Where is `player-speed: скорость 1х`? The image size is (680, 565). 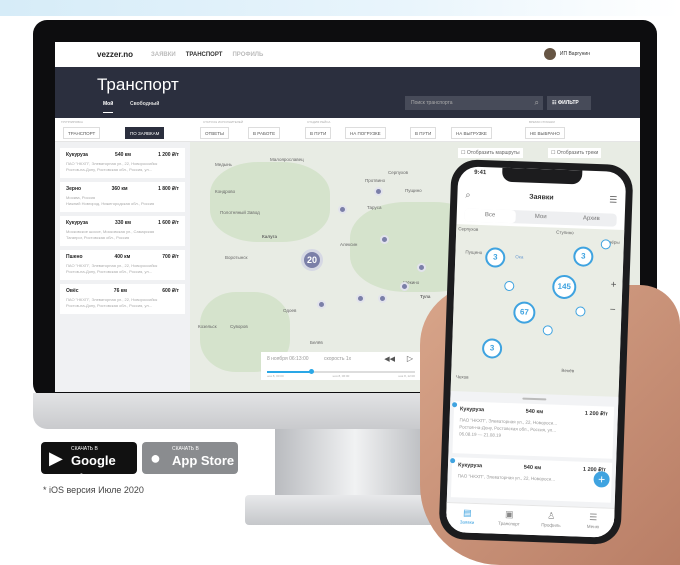
player-speed: скорость 1х is located at coordinates (337, 359).